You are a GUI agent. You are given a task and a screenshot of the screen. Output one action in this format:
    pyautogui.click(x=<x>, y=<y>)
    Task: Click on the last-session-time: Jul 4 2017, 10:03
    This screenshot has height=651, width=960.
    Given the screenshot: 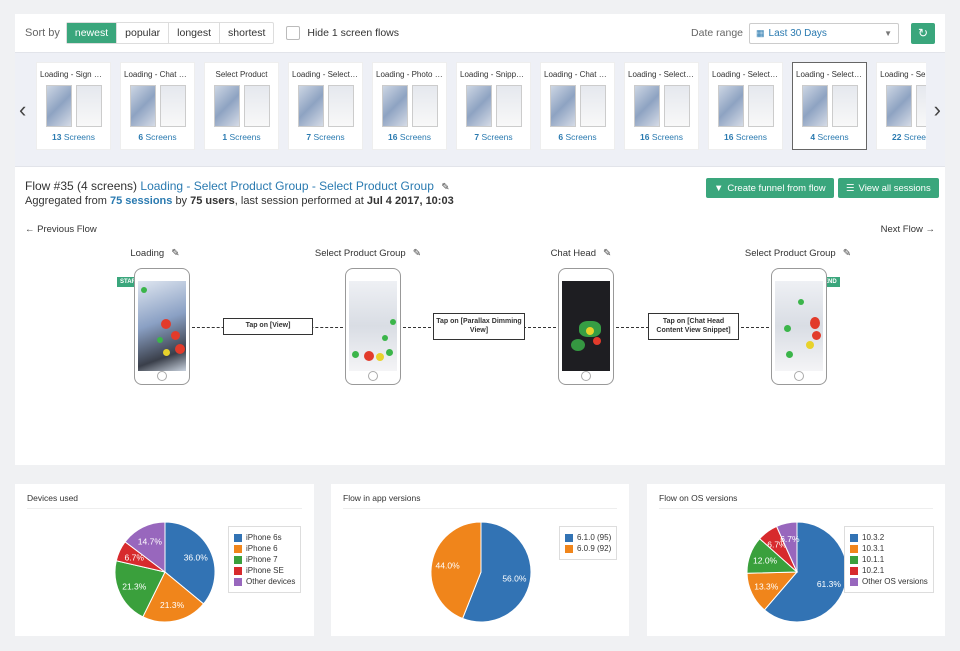 What is the action you would take?
    pyautogui.click(x=410, y=201)
    